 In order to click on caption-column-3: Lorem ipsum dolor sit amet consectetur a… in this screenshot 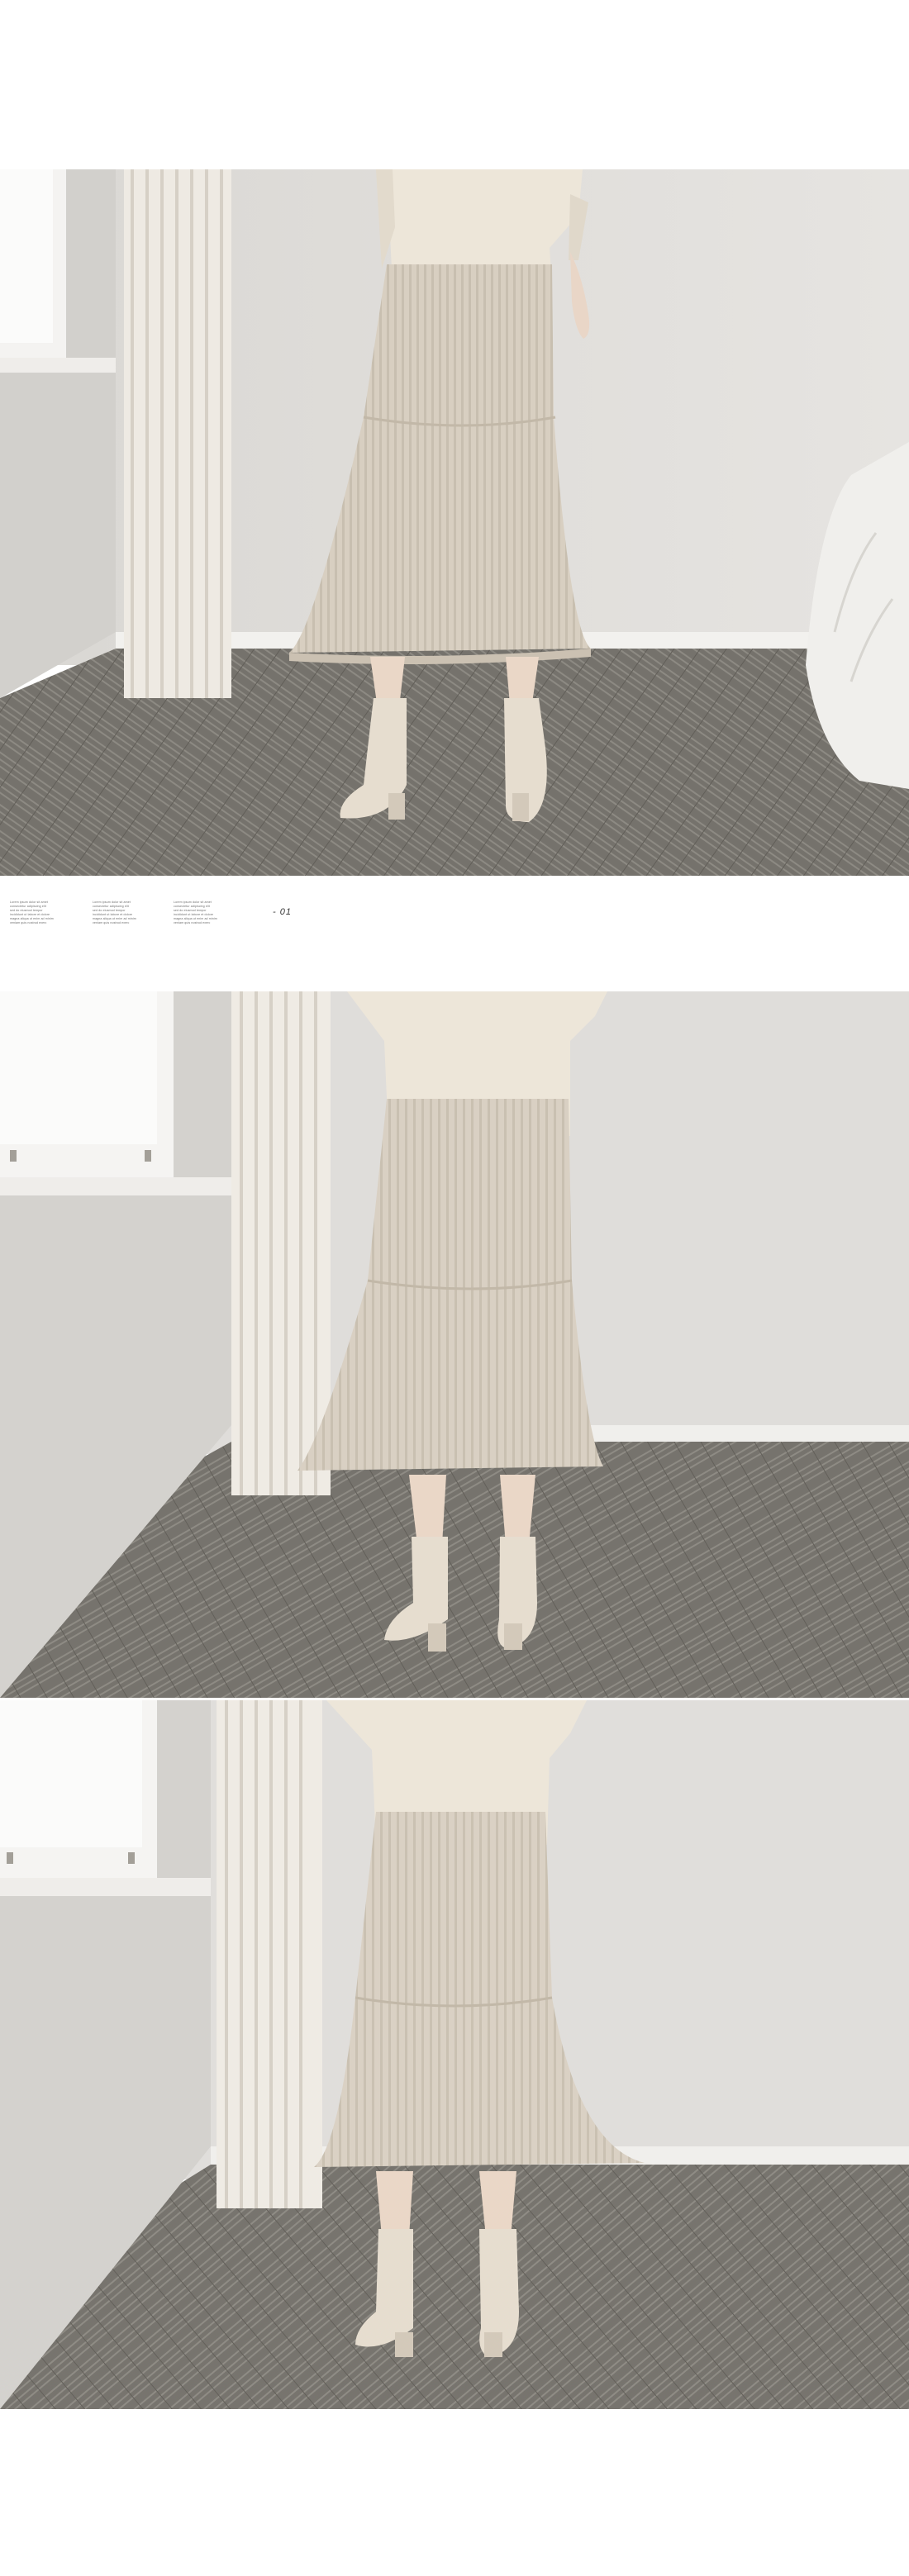, I will do `click(210, 913)`.